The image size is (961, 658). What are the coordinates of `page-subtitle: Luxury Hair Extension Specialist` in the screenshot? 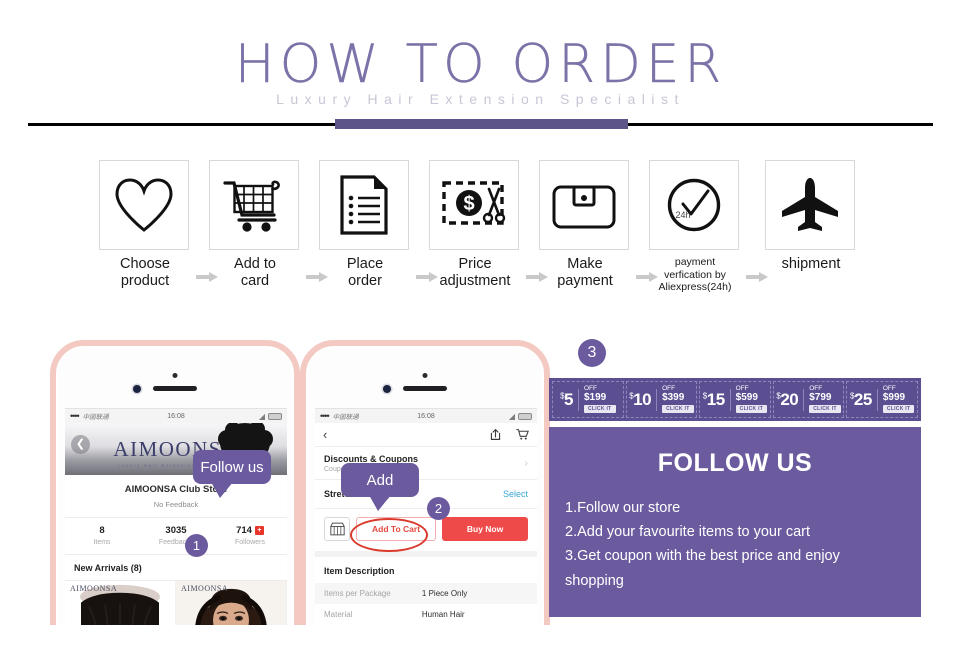 It's located at (480, 99).